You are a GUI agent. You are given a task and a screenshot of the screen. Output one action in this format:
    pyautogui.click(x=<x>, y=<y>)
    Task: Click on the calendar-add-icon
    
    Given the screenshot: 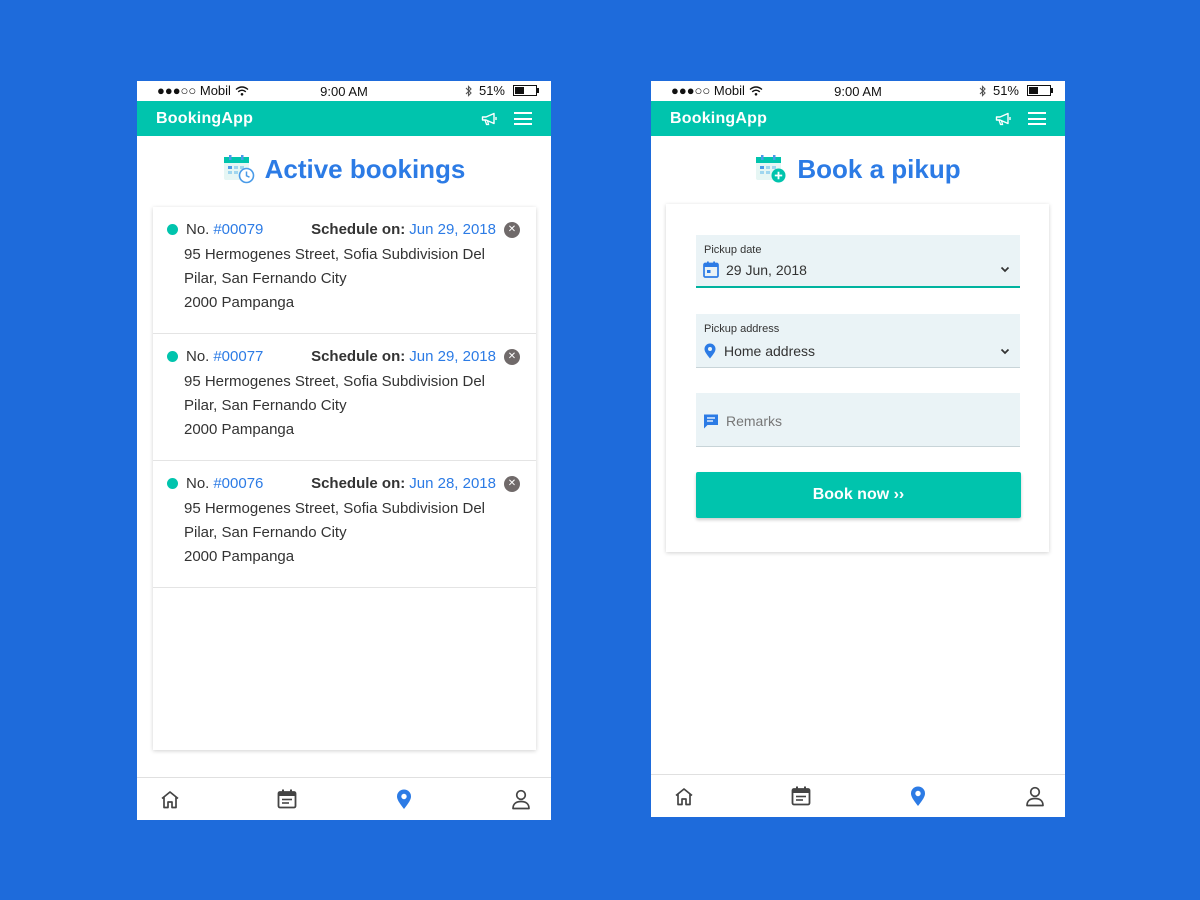 What is the action you would take?
    pyautogui.click(x=771, y=169)
    